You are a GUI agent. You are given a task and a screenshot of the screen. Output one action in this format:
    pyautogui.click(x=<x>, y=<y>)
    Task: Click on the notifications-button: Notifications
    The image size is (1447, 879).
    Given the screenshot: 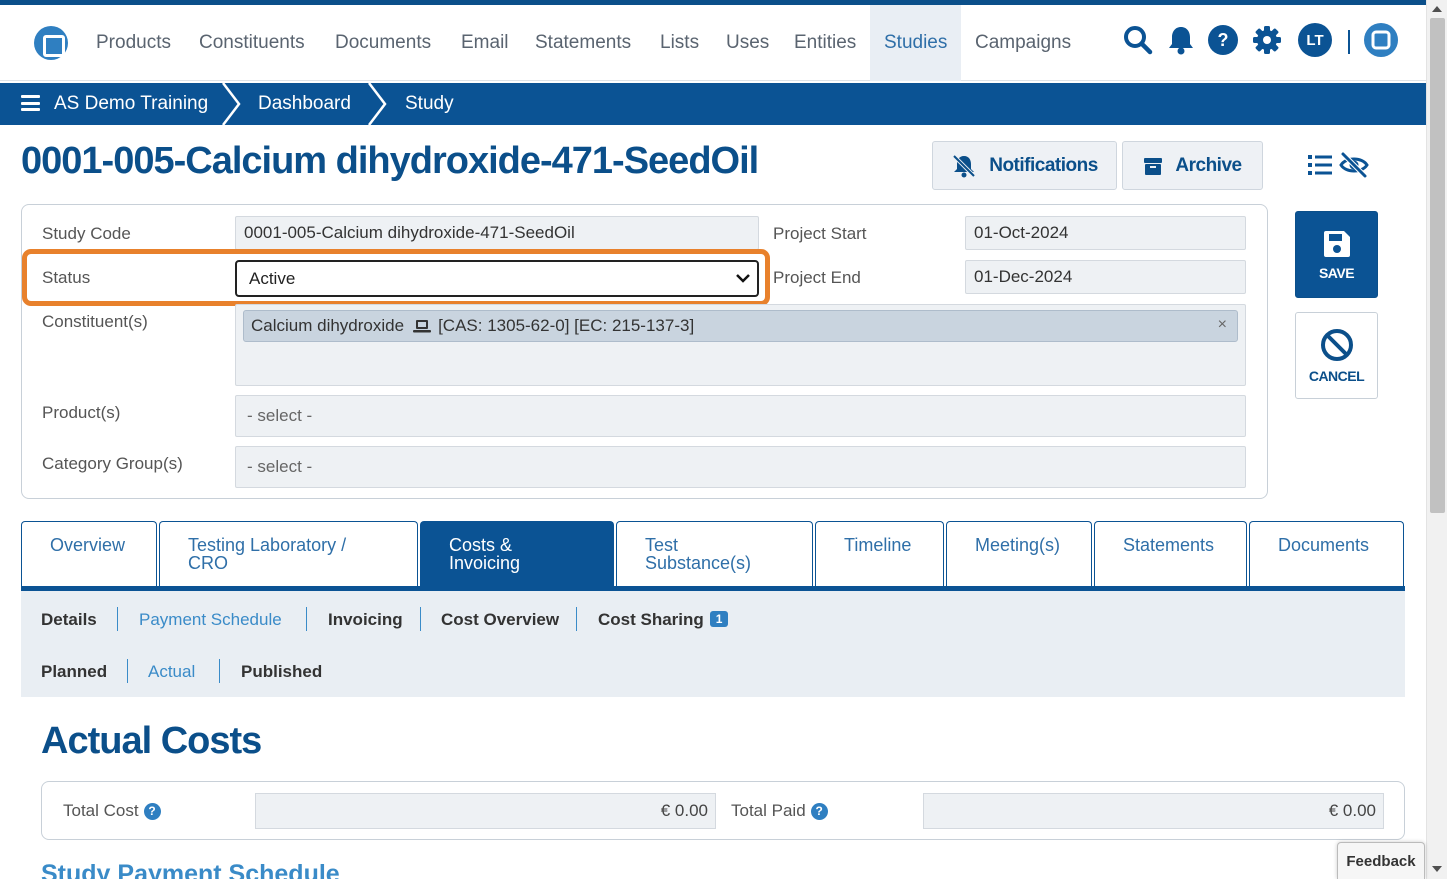 What is the action you would take?
    pyautogui.click(x=1024, y=165)
    